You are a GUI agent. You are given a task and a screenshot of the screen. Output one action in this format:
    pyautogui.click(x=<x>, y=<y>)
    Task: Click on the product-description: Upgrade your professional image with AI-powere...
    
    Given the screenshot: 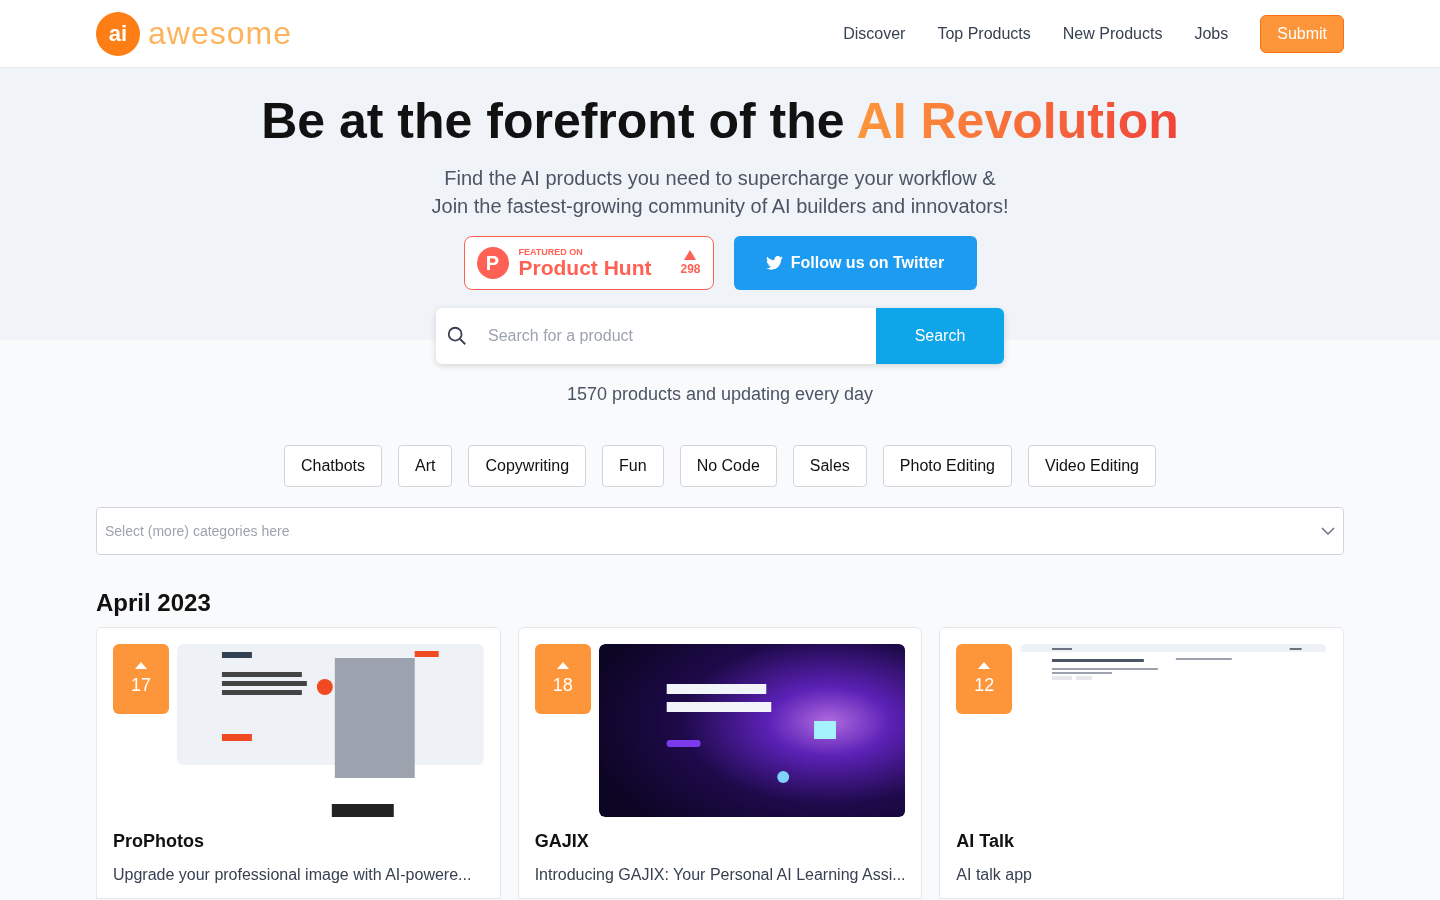 What is the action you would take?
    pyautogui.click(x=293, y=875)
    